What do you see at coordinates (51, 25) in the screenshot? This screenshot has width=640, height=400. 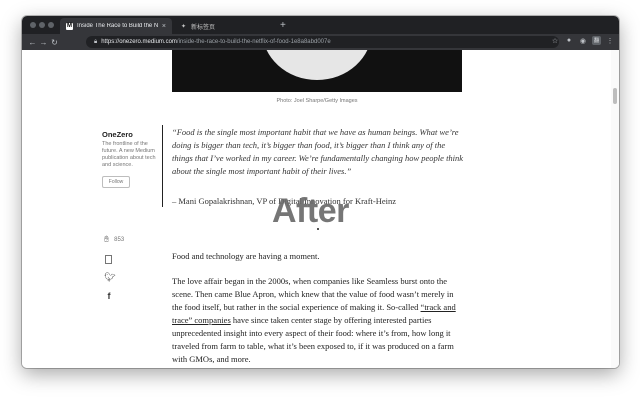 I see `maximize-window-button` at bounding box center [51, 25].